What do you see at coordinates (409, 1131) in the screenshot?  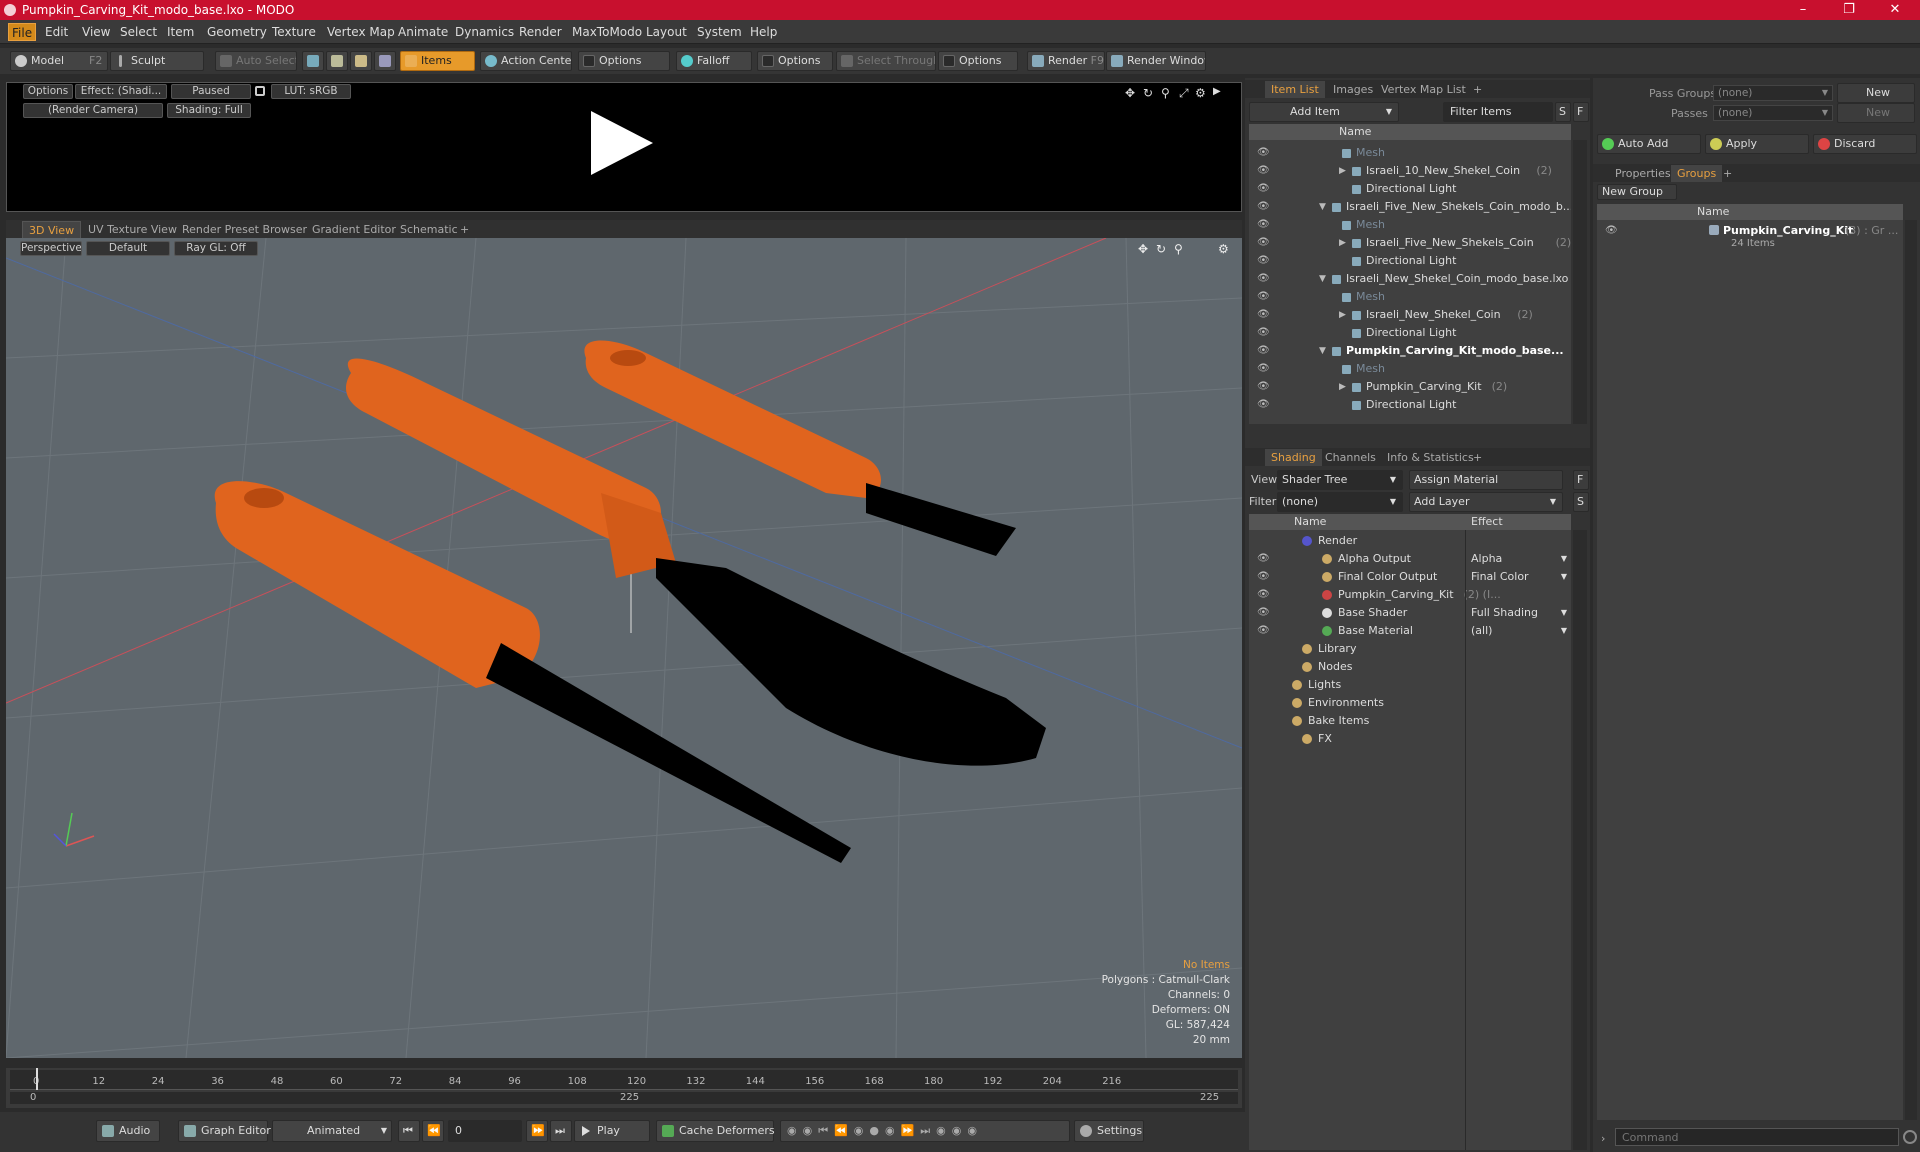 I see `go-start-icon: ⏮` at bounding box center [409, 1131].